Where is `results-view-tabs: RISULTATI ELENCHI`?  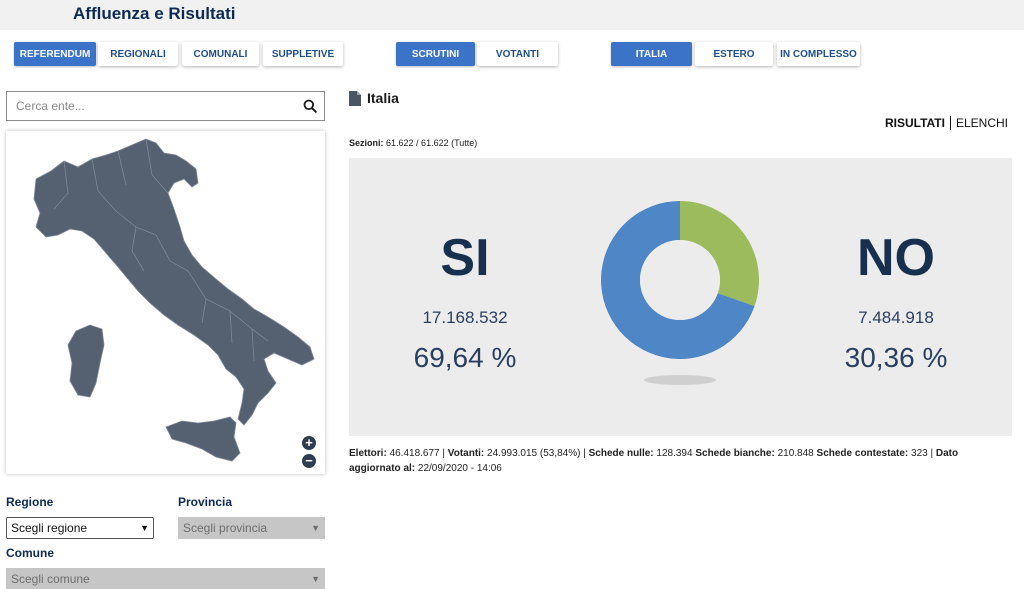 results-view-tabs: RISULTATI ELENCHI is located at coordinates (946, 123).